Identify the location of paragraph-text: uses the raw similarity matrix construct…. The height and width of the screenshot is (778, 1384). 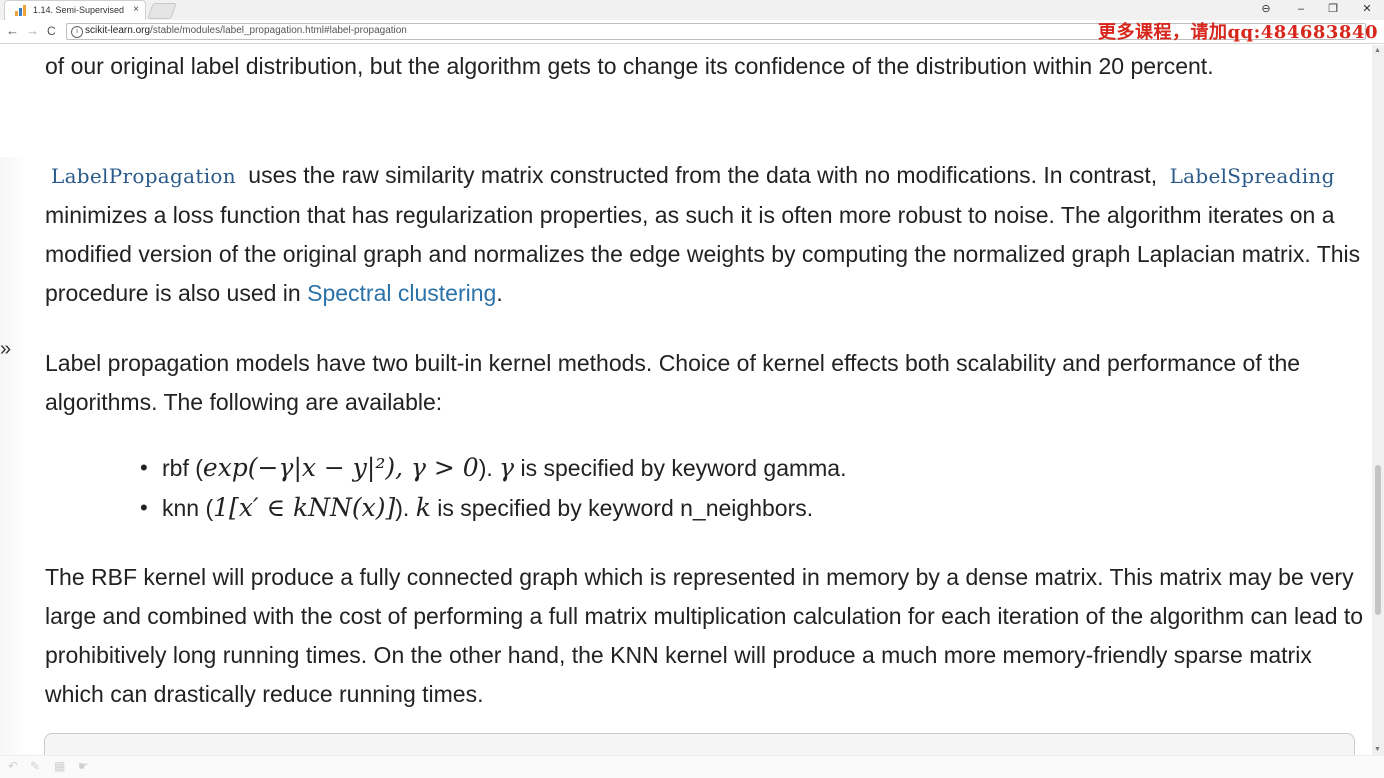
(702, 175).